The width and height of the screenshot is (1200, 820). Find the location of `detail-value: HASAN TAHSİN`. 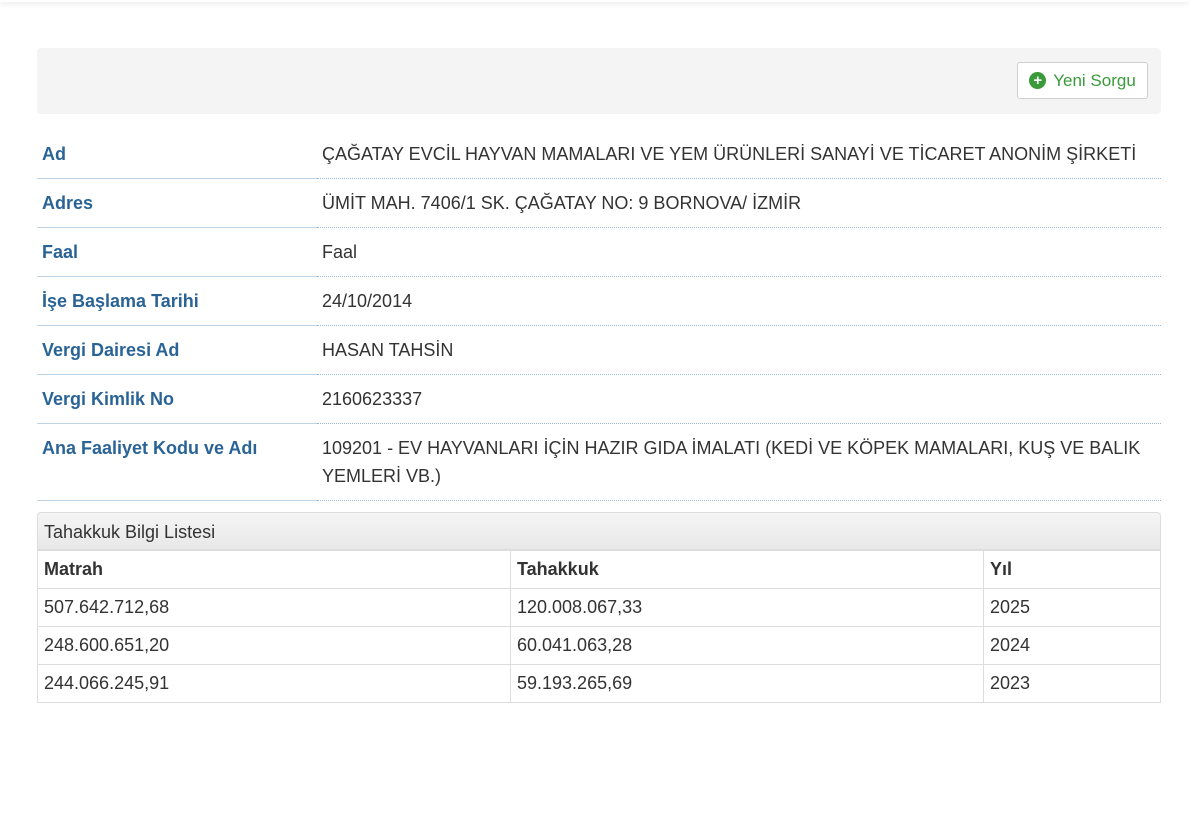

detail-value: HASAN TAHSİN is located at coordinates (739, 350).